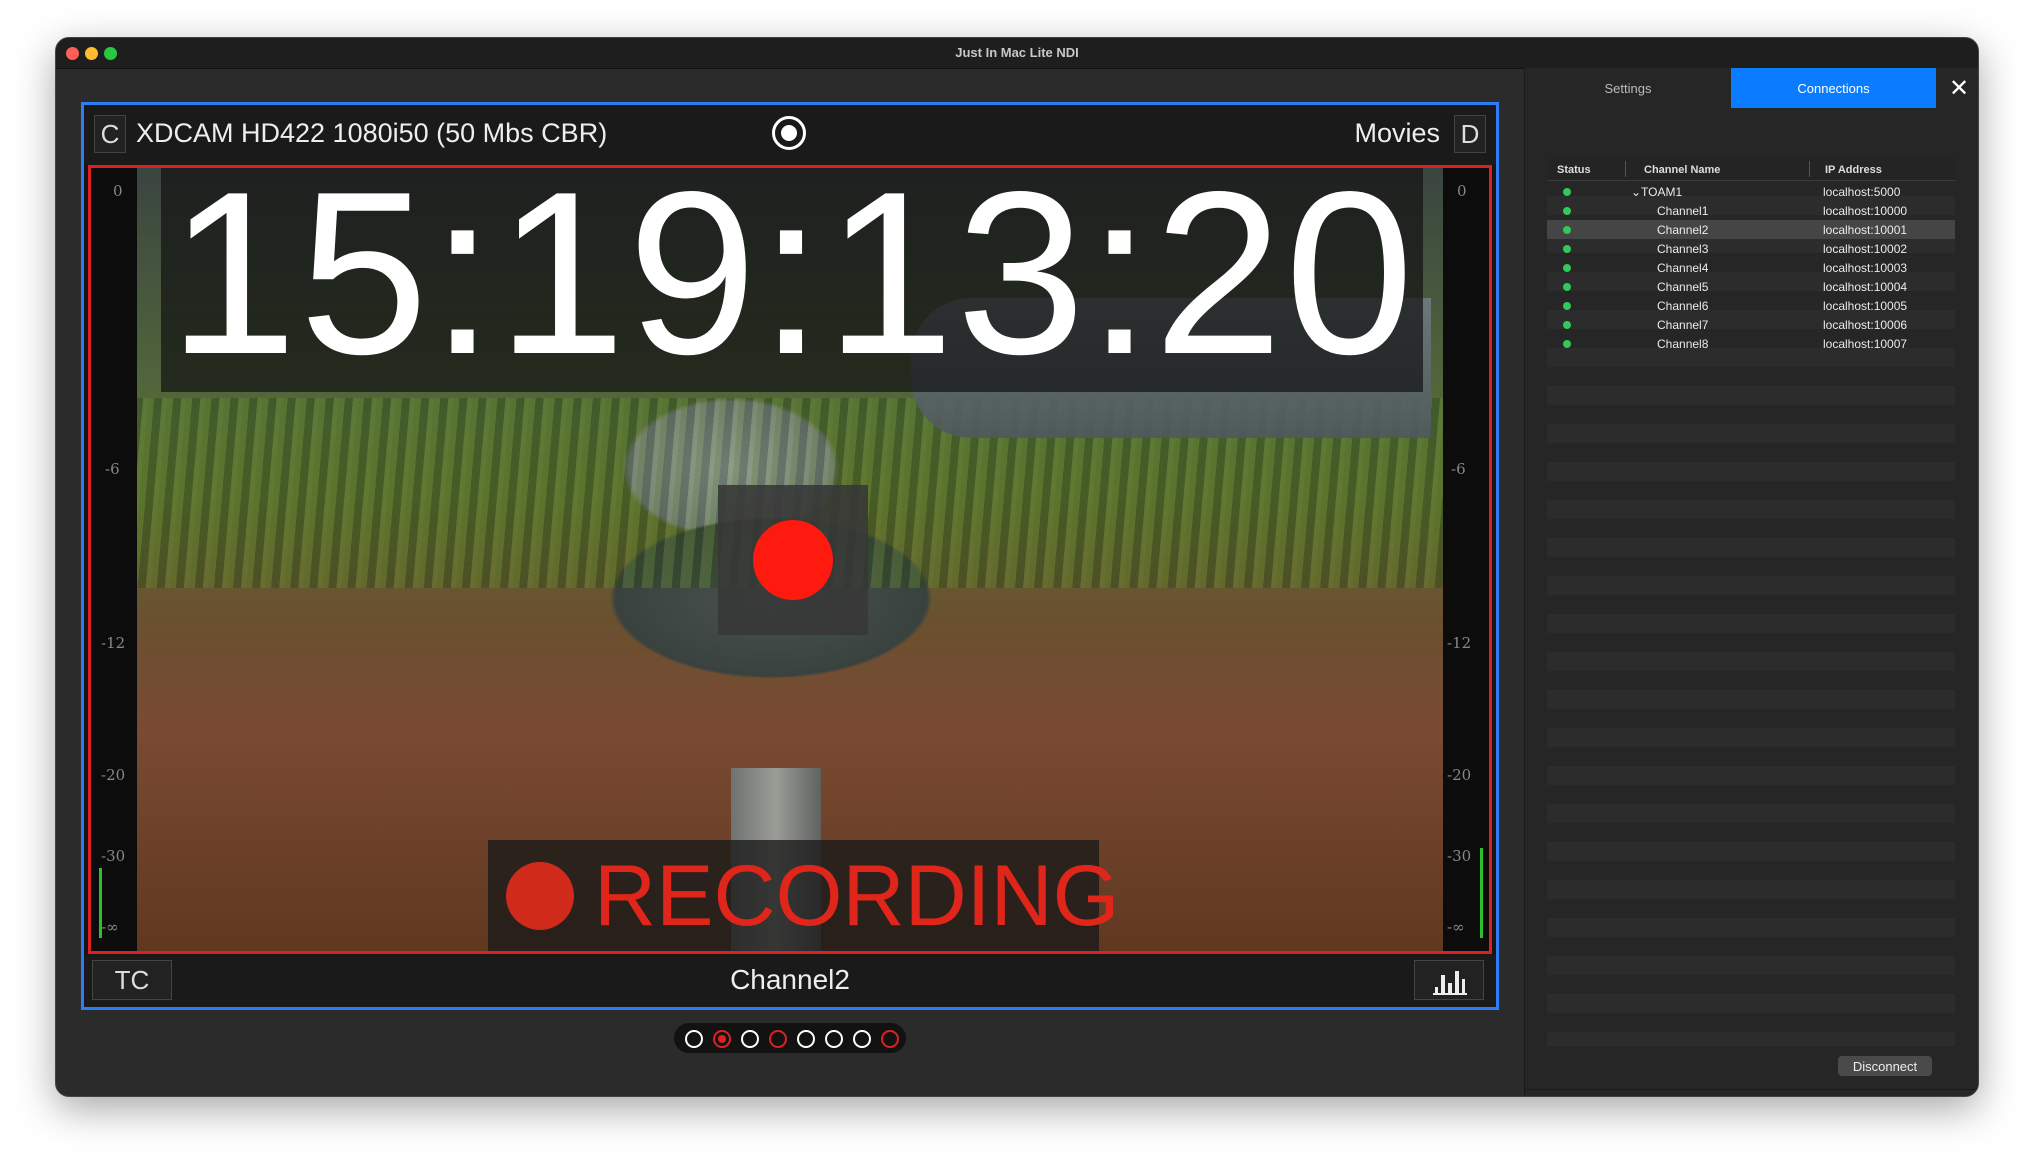 This screenshot has height=1167, width=2032. I want to click on ip-cell: localhost:10004, so click(1865, 287).